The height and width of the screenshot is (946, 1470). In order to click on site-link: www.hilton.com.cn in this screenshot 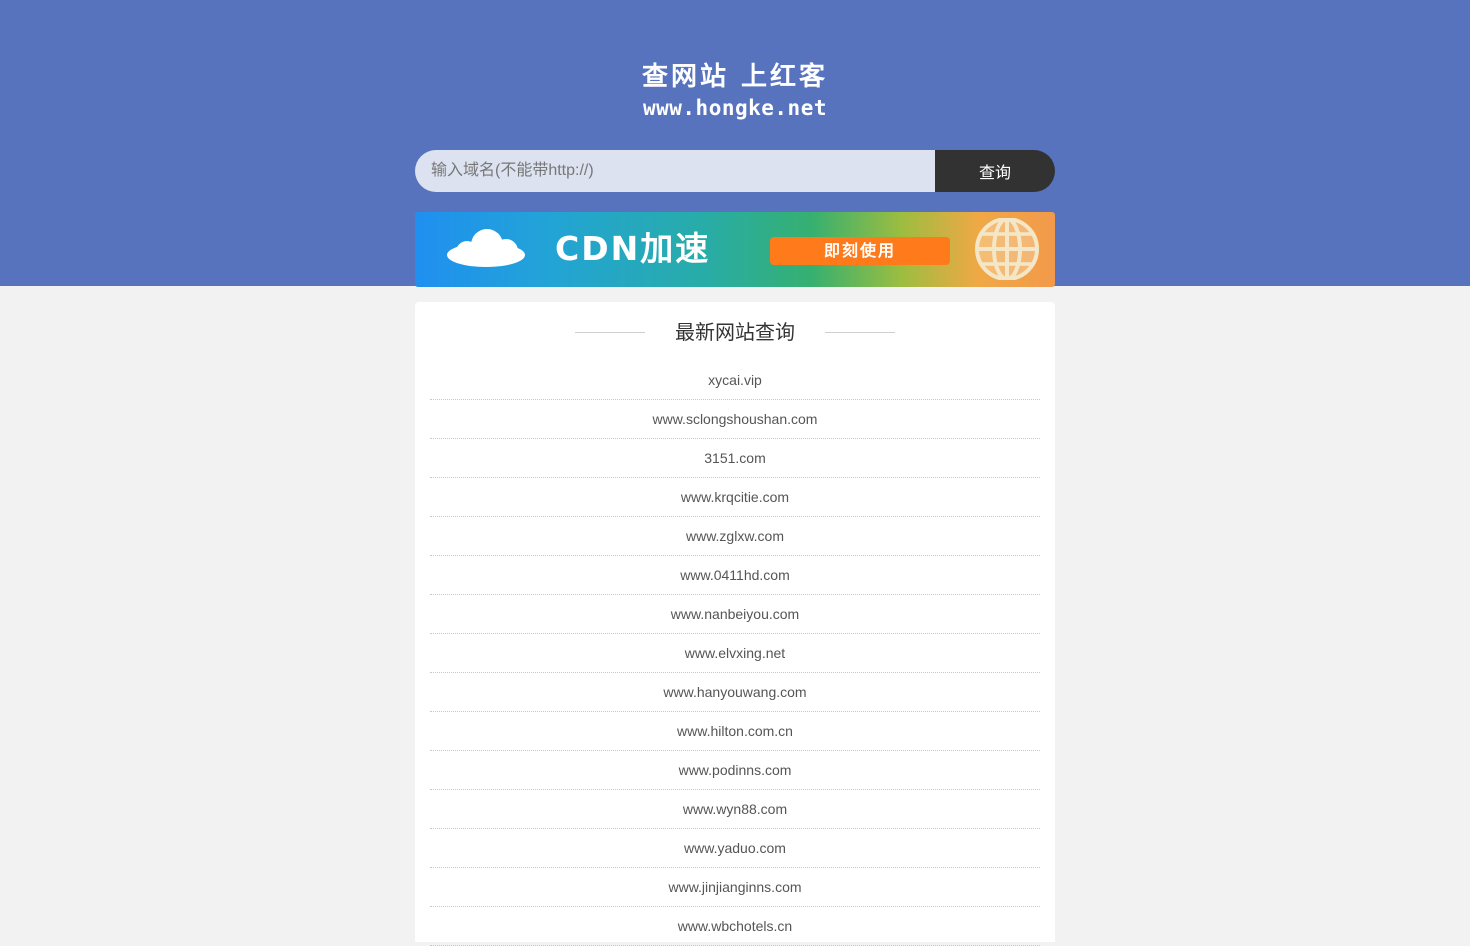, I will do `click(735, 731)`.